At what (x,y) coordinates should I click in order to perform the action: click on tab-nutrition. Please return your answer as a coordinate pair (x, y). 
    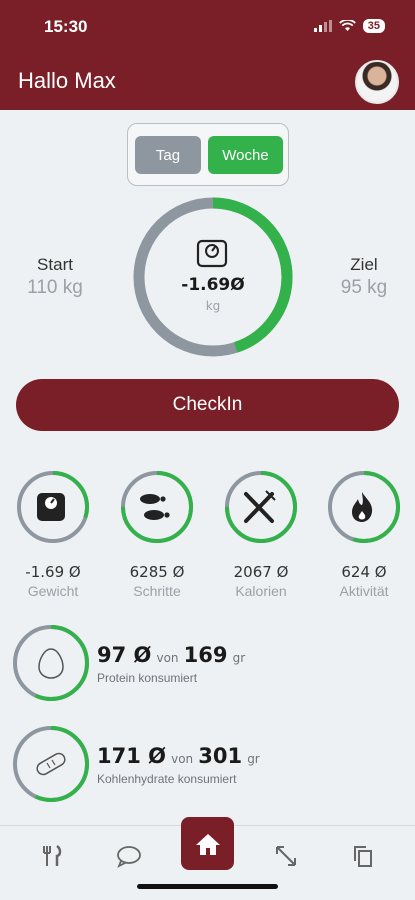
    Looking at the image, I should click on (52, 856).